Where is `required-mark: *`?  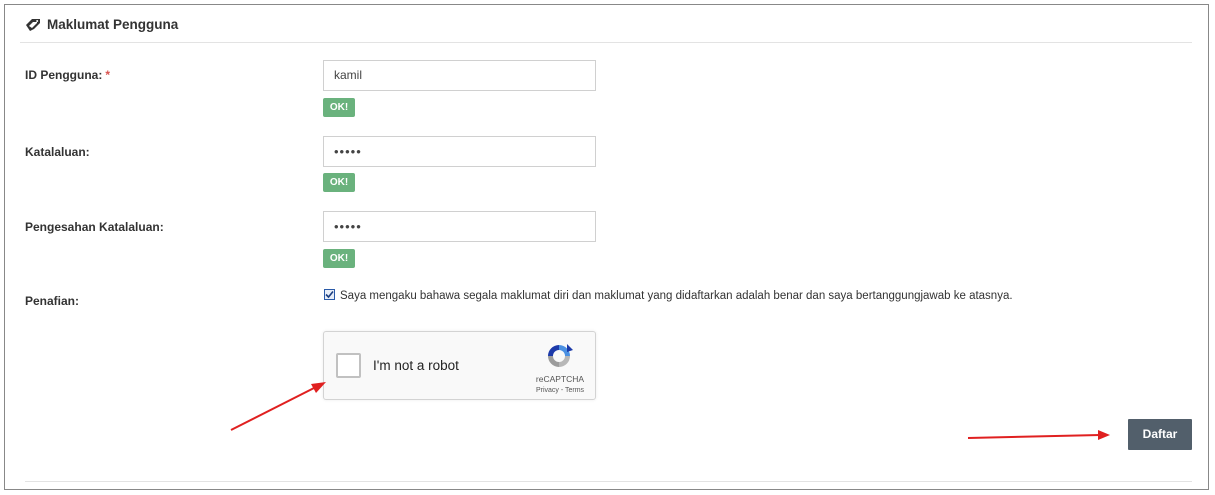 required-mark: * is located at coordinates (108, 75).